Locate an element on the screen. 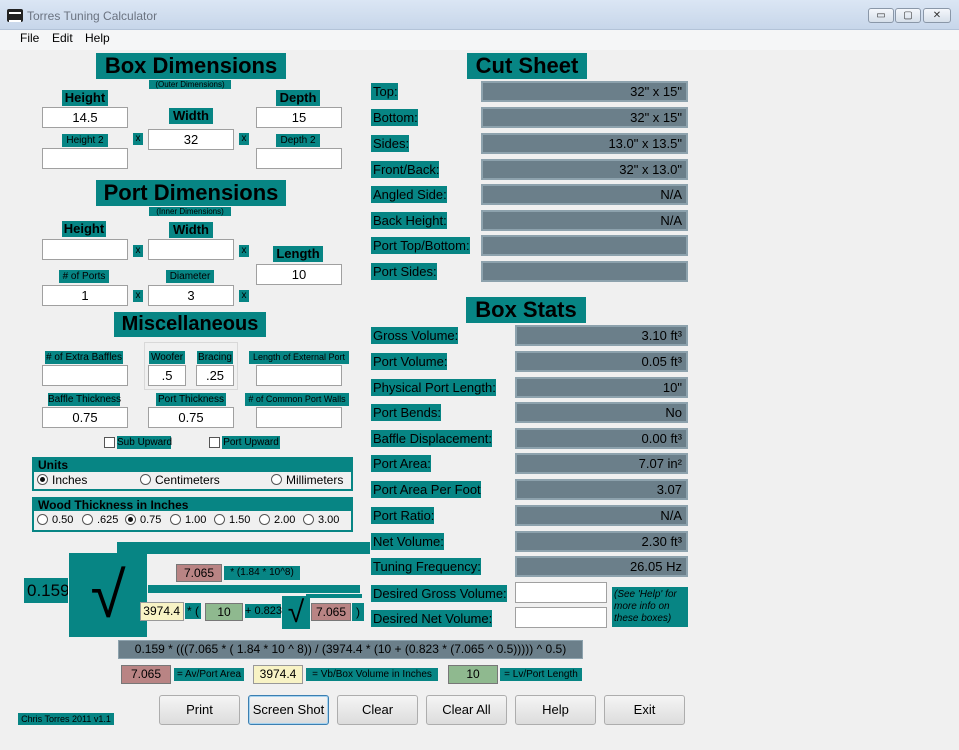 This screenshot has height=750, width=959. port-width-label: Width is located at coordinates (191, 230).